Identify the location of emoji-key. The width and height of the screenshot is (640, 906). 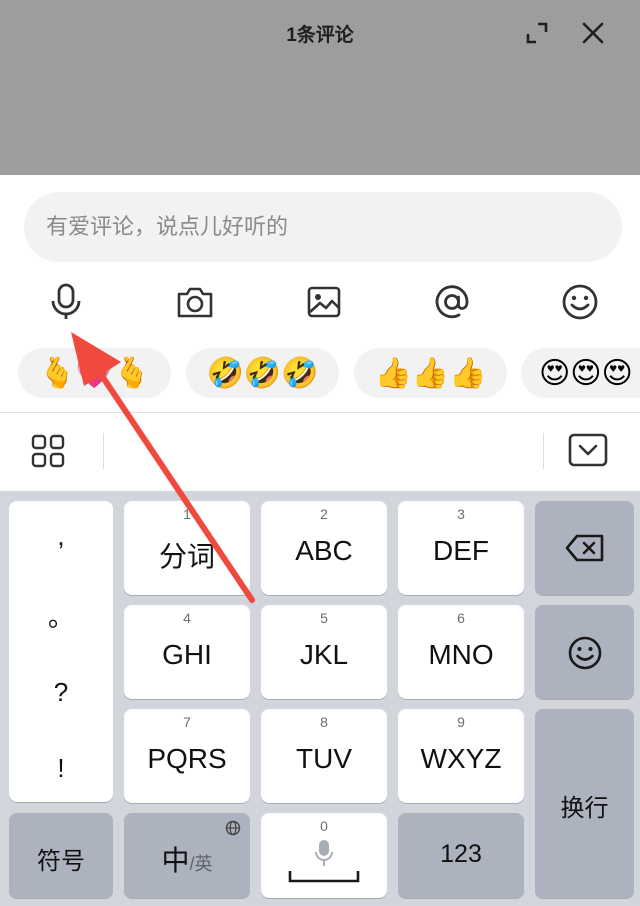
(584, 652).